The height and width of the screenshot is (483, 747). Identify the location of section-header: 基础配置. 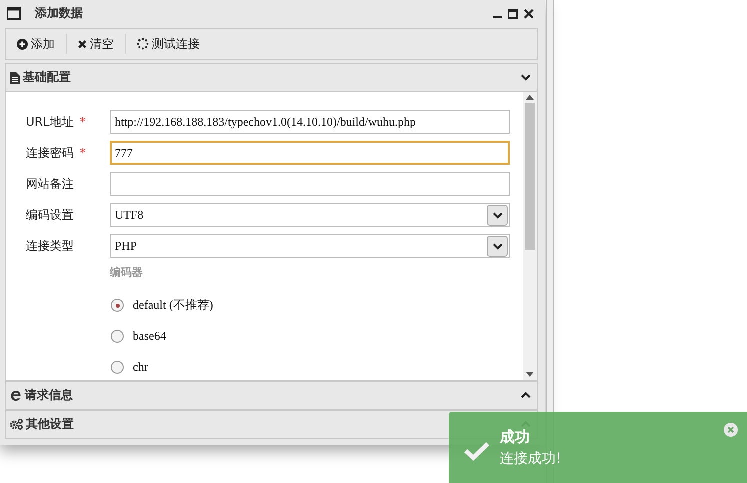
(271, 77).